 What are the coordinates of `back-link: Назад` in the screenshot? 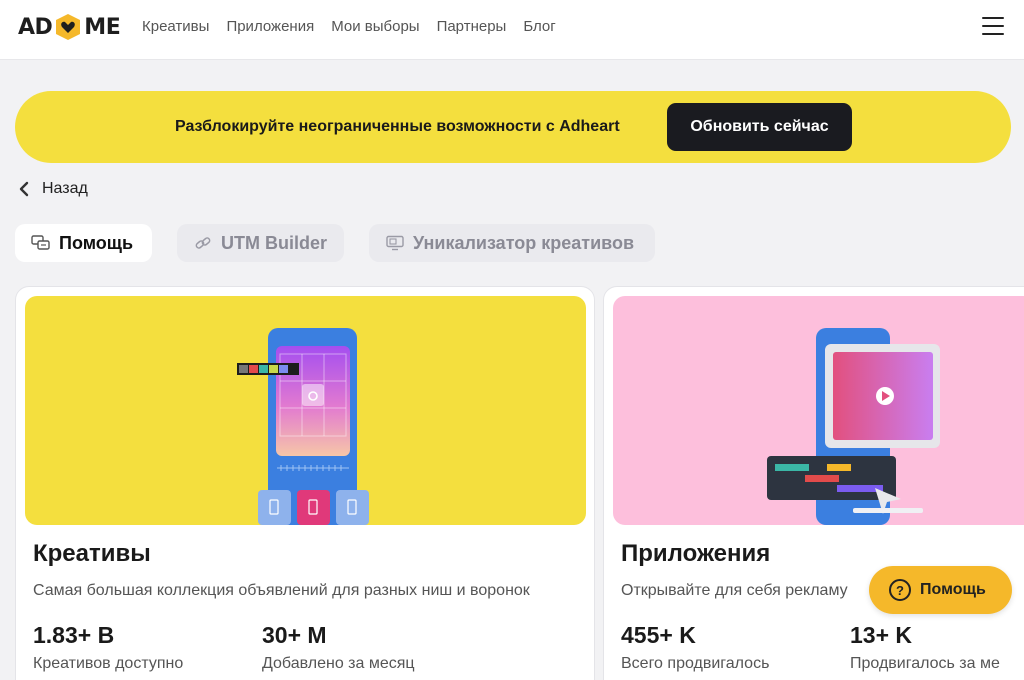 It's located at (53, 189).